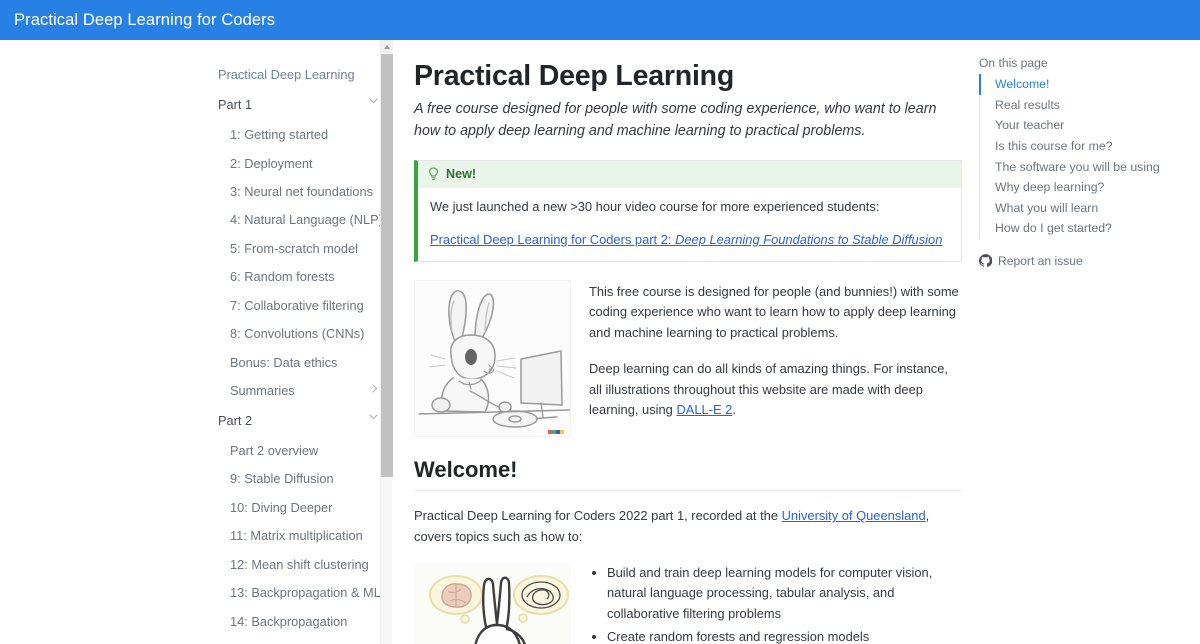 This screenshot has height=644, width=1200. Describe the element at coordinates (1040, 260) in the screenshot. I see `report-an-issue-label: Report an issue` at that location.